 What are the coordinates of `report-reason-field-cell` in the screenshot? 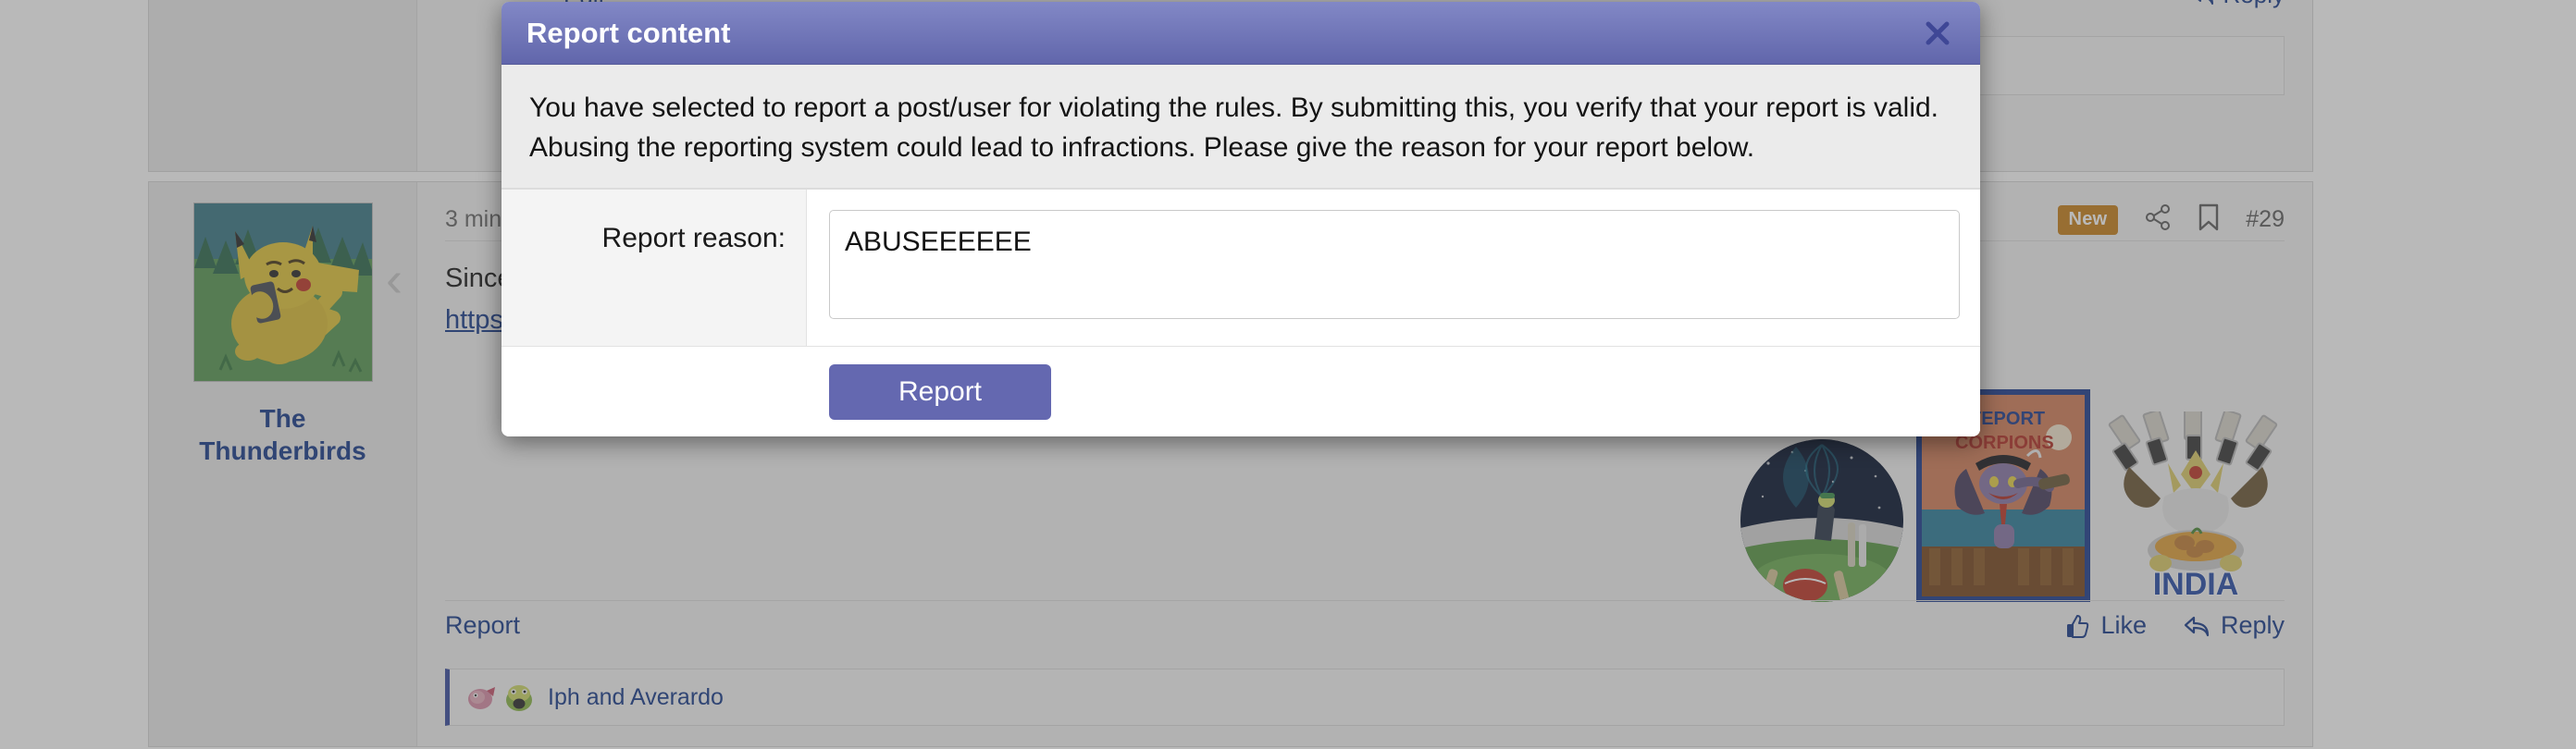 It's located at (1394, 268).